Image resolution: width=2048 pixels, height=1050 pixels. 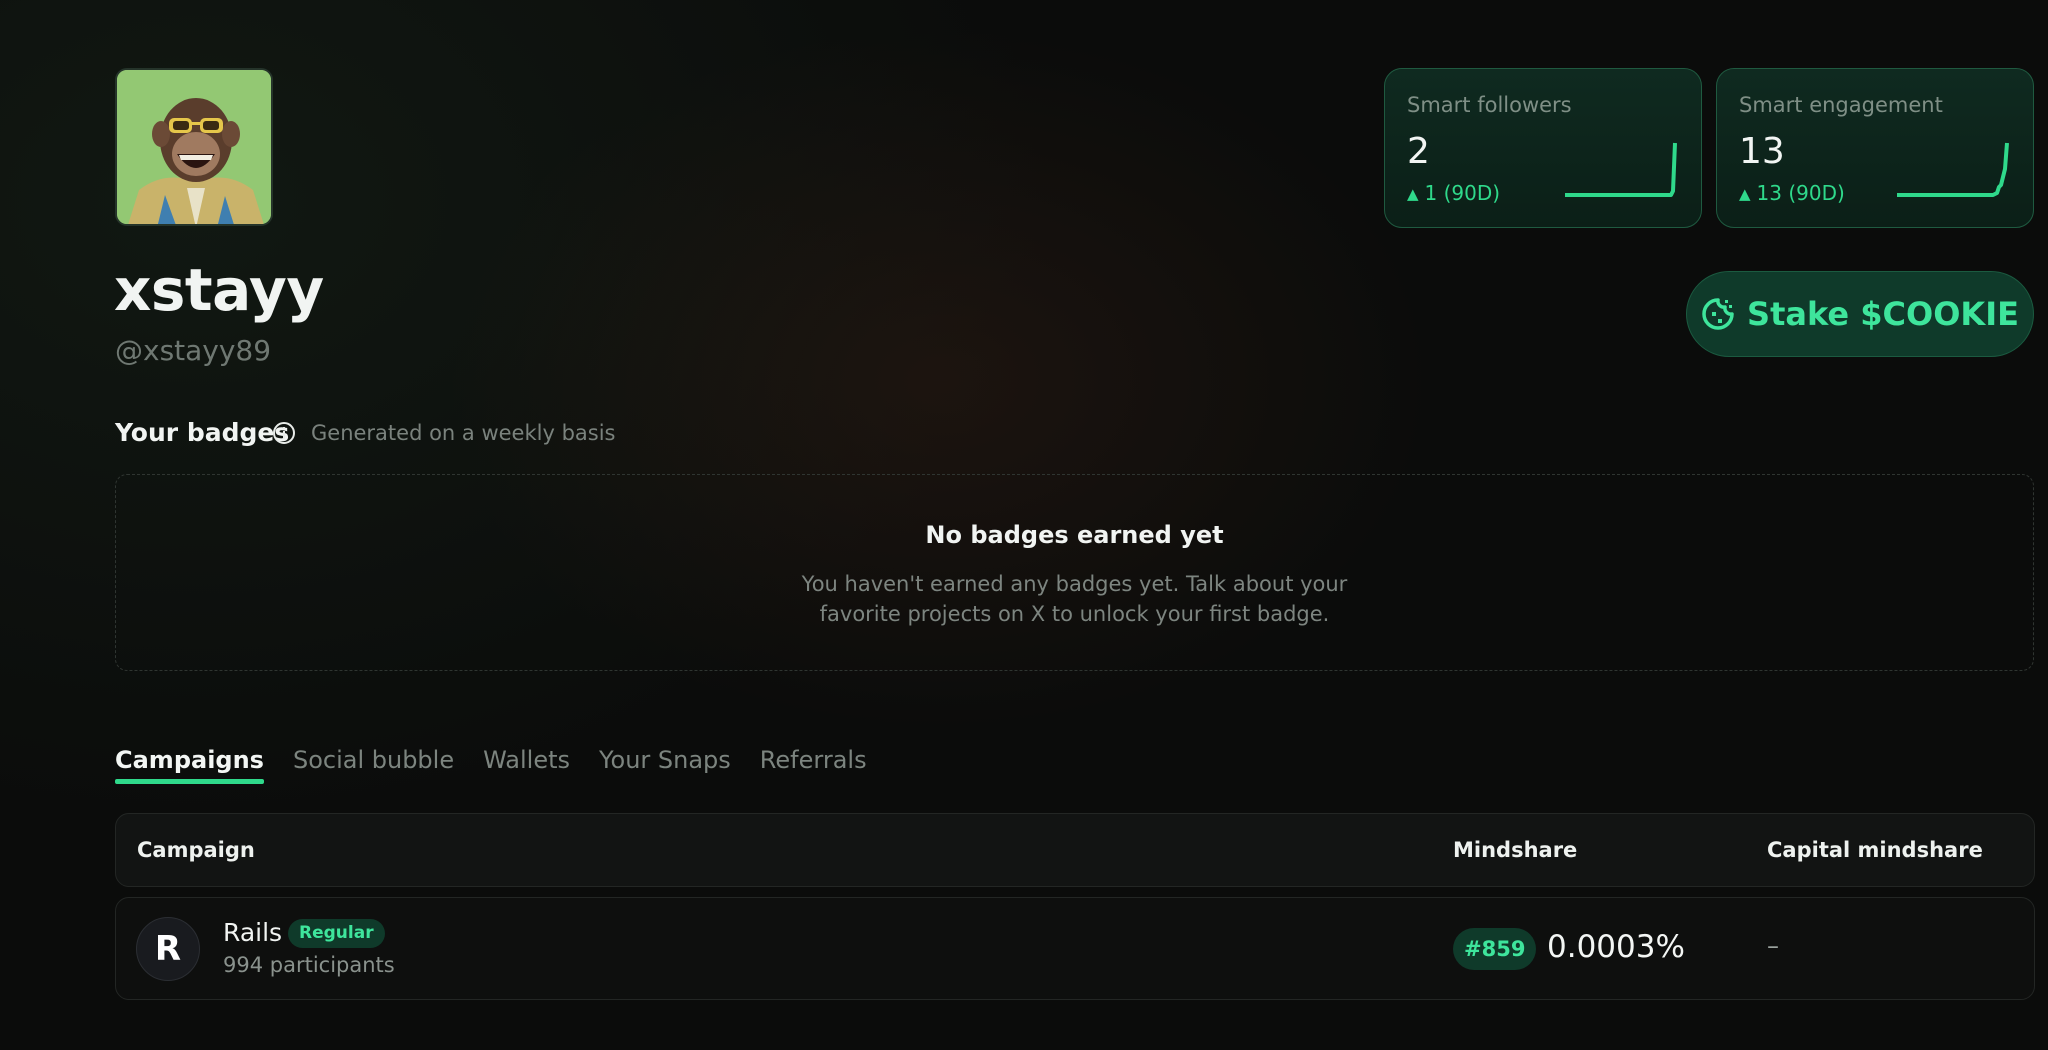 What do you see at coordinates (252, 932) in the screenshot?
I see `campaign-name: Rails` at bounding box center [252, 932].